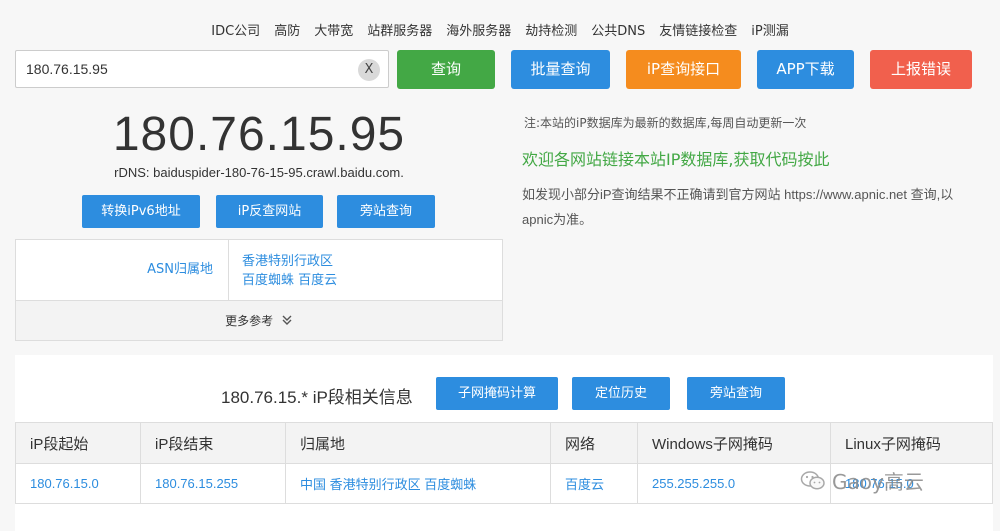 This screenshot has width=1000, height=531. Describe the element at coordinates (122, 270) in the screenshot. I see `asn-label: ASN归属地` at that location.